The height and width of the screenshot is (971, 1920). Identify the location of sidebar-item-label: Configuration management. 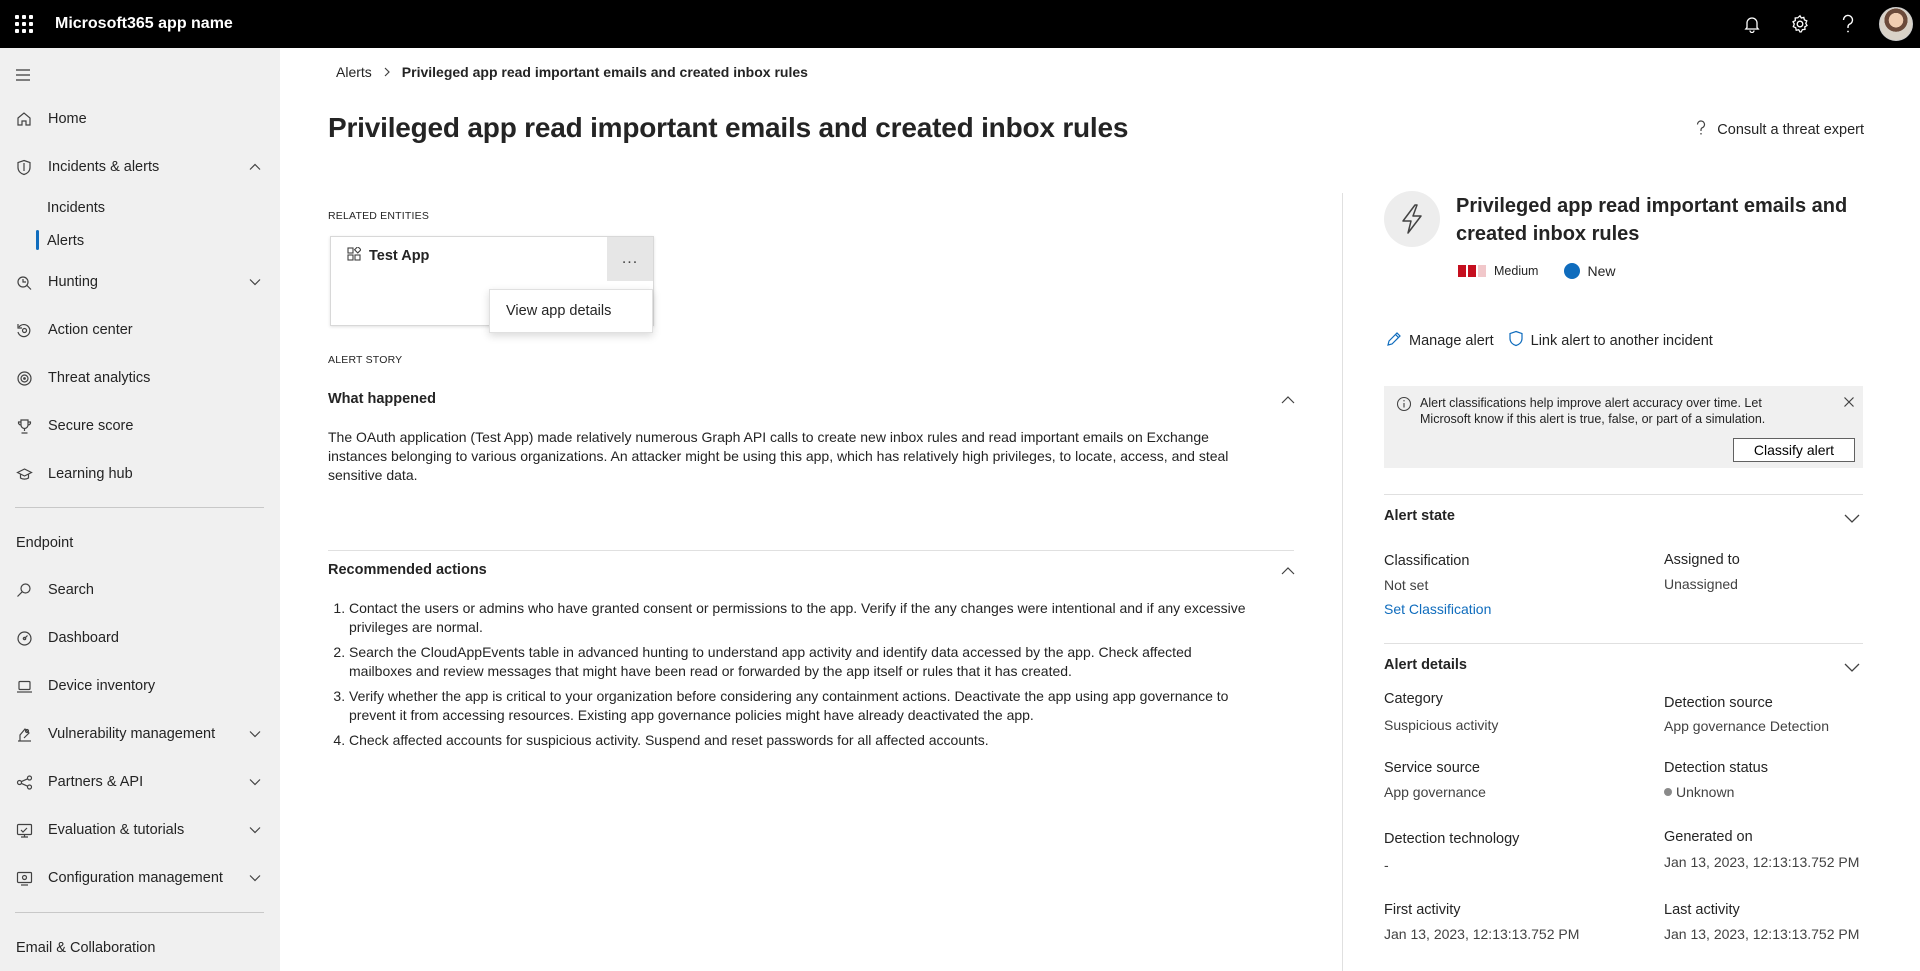
(135, 878).